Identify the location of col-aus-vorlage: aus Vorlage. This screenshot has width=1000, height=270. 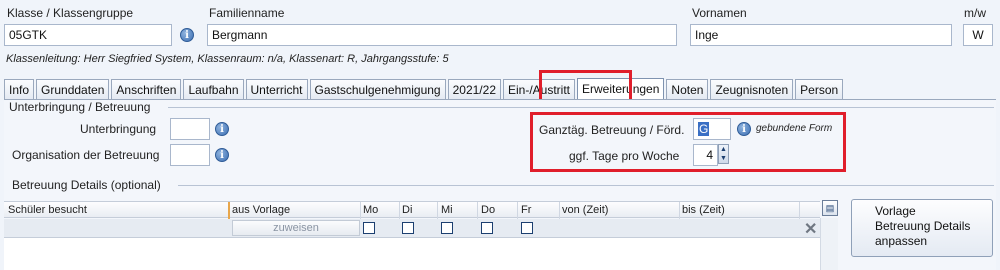
(261, 210).